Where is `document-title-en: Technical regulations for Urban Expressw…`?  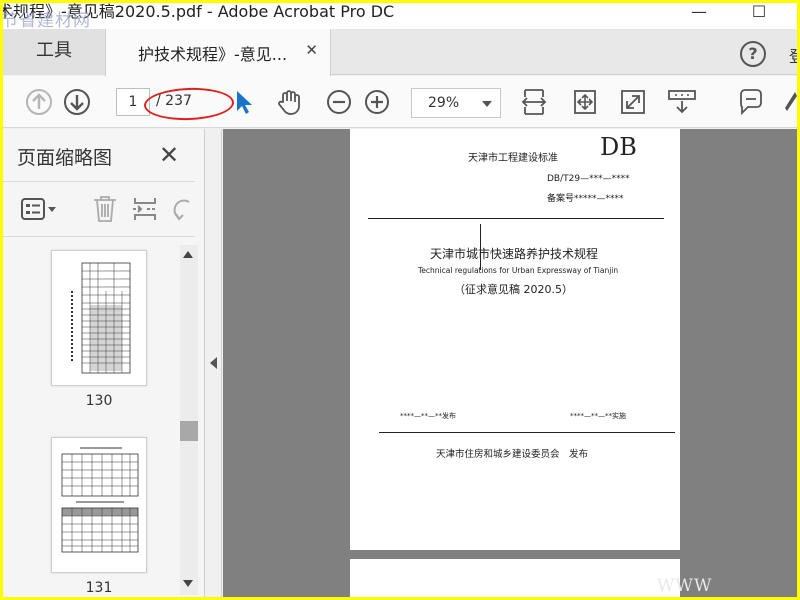
document-title-en: Technical regulations for Urban Expressw… is located at coordinates (518, 270).